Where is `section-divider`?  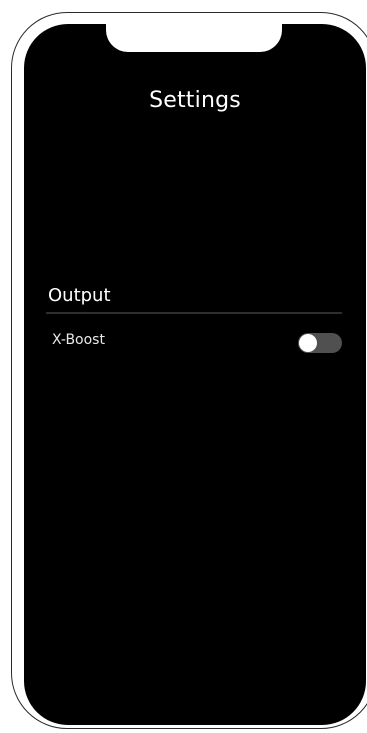
section-divider is located at coordinates (194, 313).